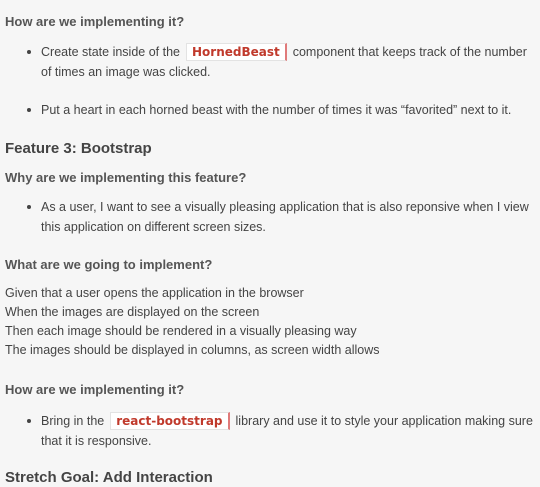  Describe the element at coordinates (270, 478) in the screenshot. I see `stretch-goal-title: Stretch Goal: Add Interaction` at that location.